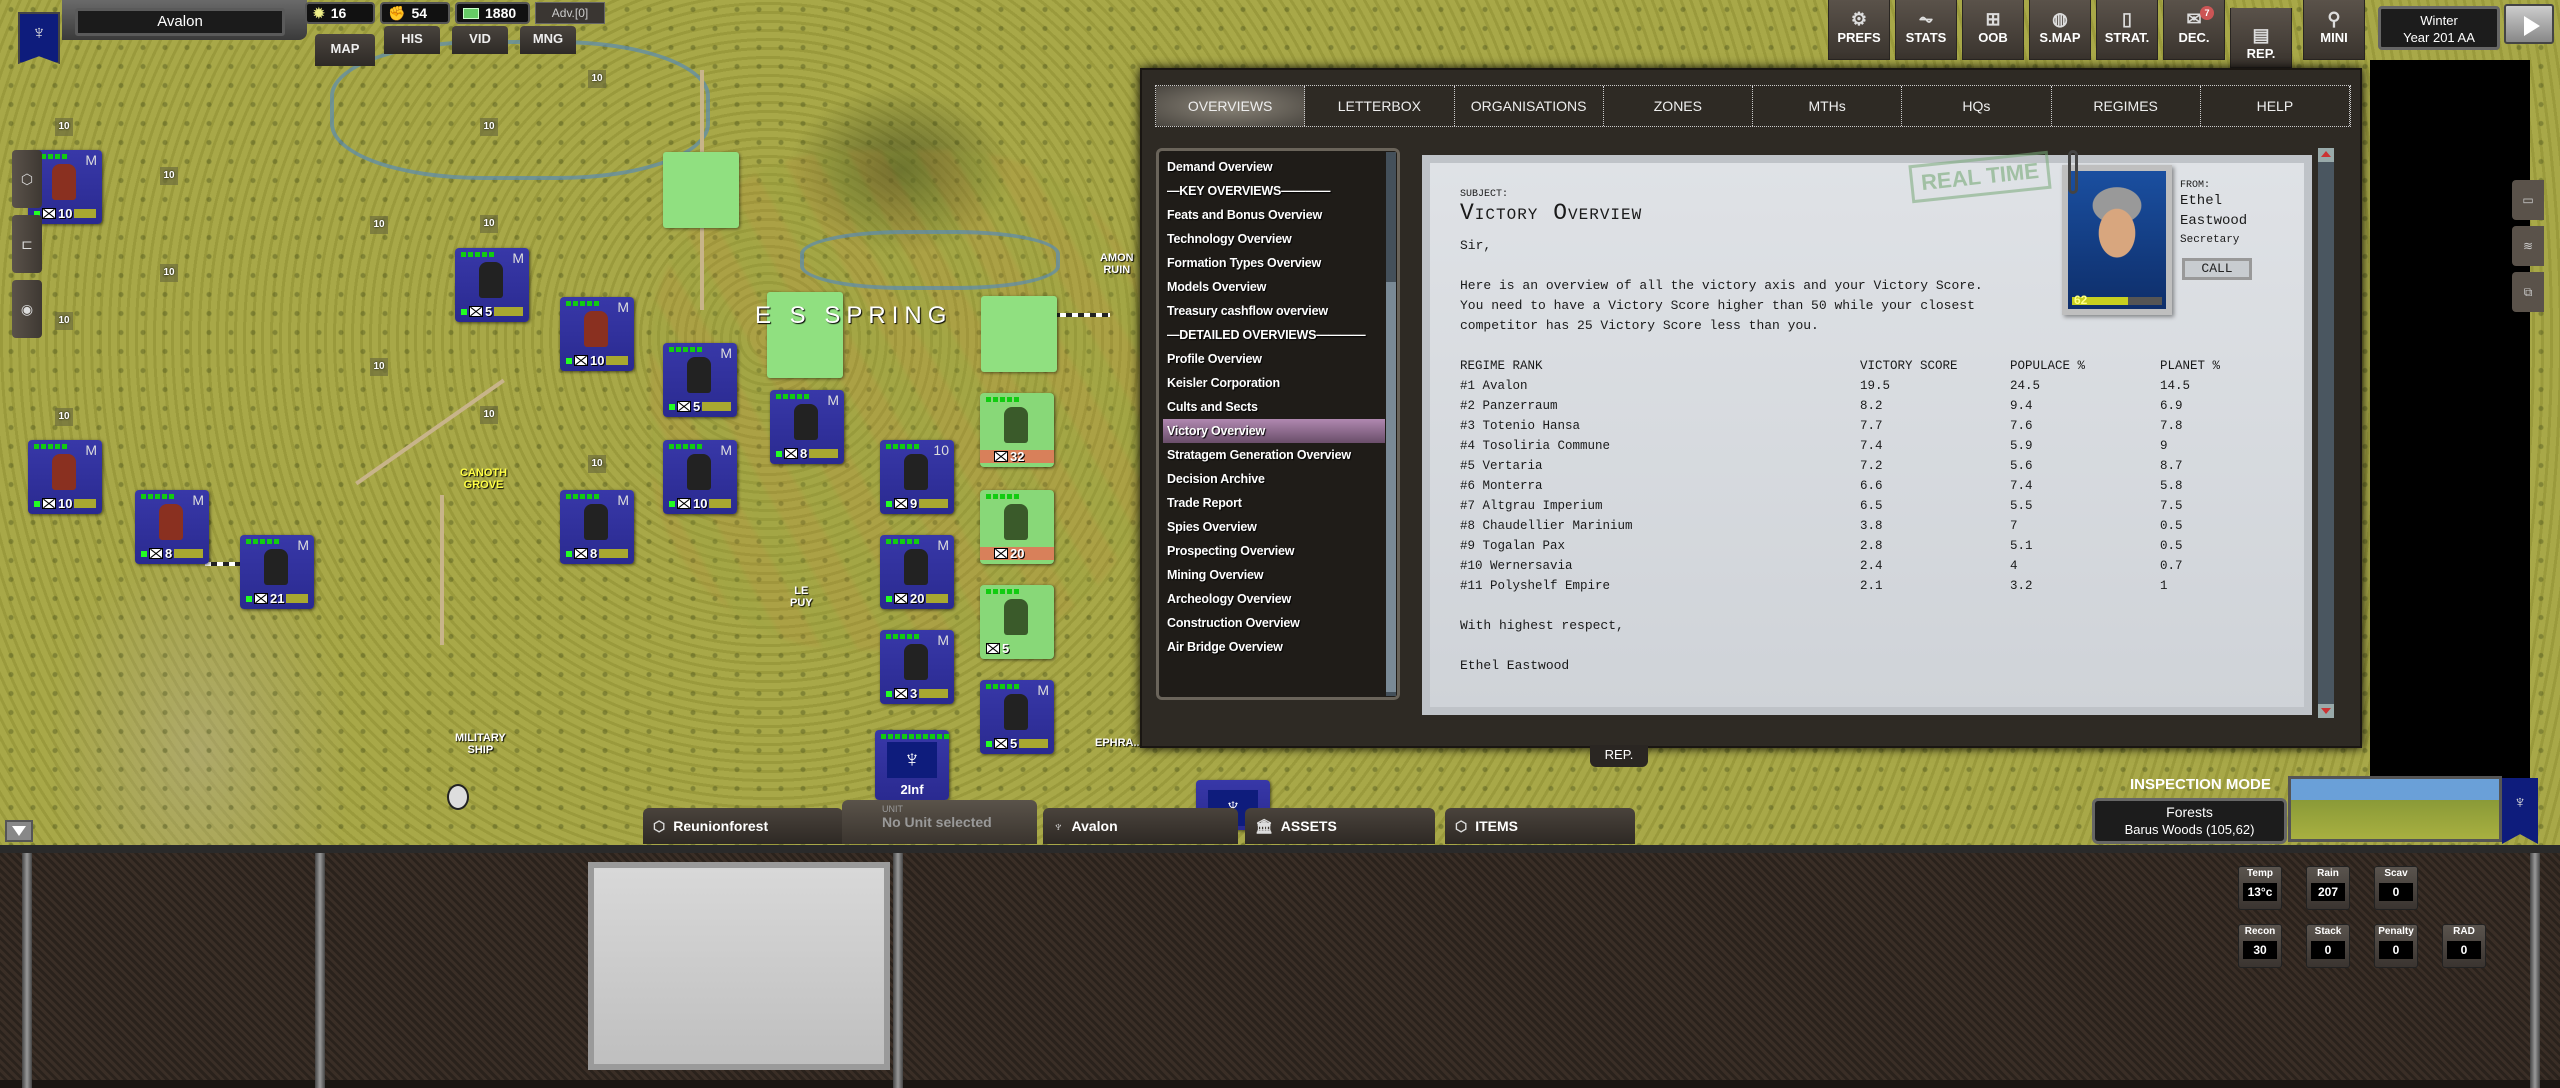  I want to click on stat-scav: Scav 0, so click(2396, 888).